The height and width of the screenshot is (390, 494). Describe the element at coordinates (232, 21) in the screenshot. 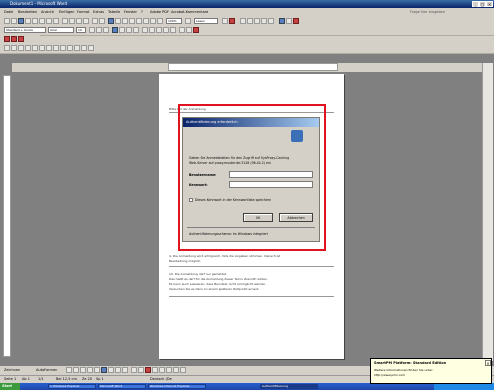

I see `pdf-email-icon` at that location.